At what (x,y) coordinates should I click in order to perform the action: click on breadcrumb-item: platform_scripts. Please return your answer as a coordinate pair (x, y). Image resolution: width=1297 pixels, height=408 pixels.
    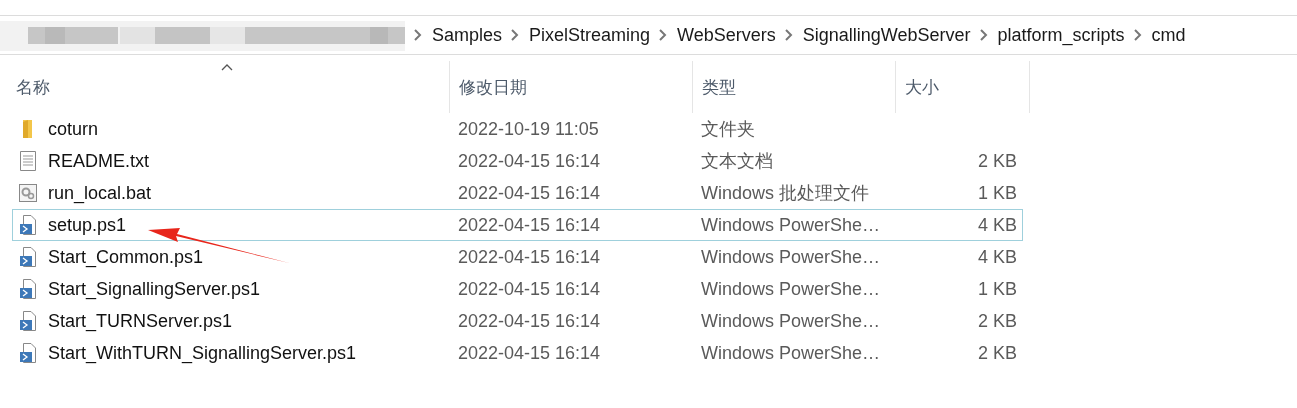
    Looking at the image, I should click on (1061, 35).